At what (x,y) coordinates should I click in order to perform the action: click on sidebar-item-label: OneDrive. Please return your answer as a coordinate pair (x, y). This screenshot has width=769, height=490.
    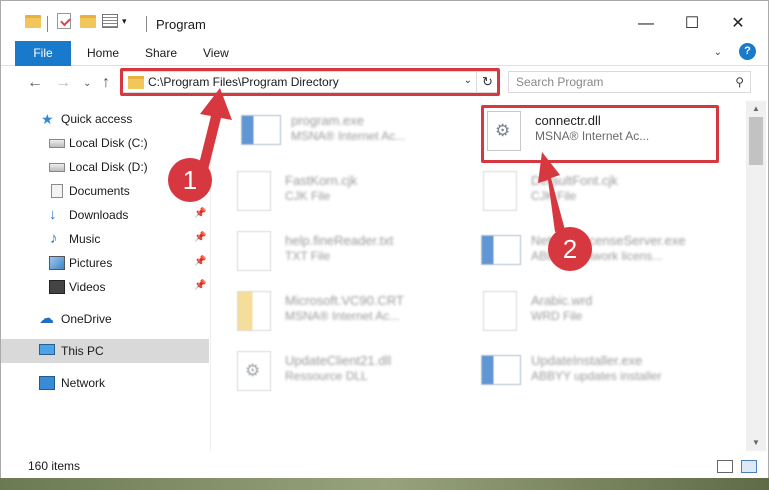
    Looking at the image, I should click on (86, 319).